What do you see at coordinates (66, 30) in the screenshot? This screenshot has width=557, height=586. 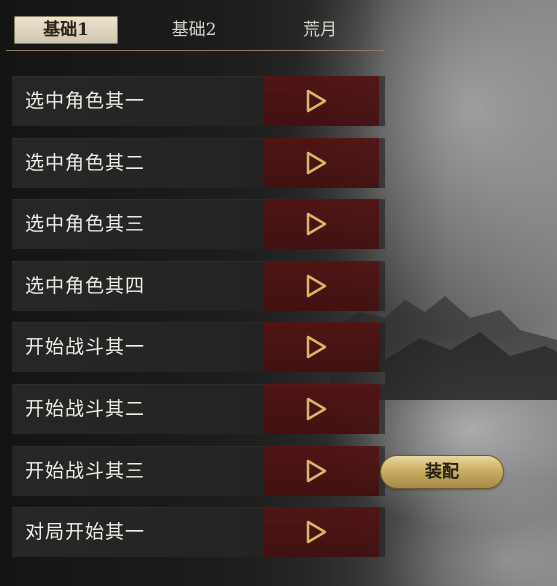 I see `tab-basic-1: 基础1` at bounding box center [66, 30].